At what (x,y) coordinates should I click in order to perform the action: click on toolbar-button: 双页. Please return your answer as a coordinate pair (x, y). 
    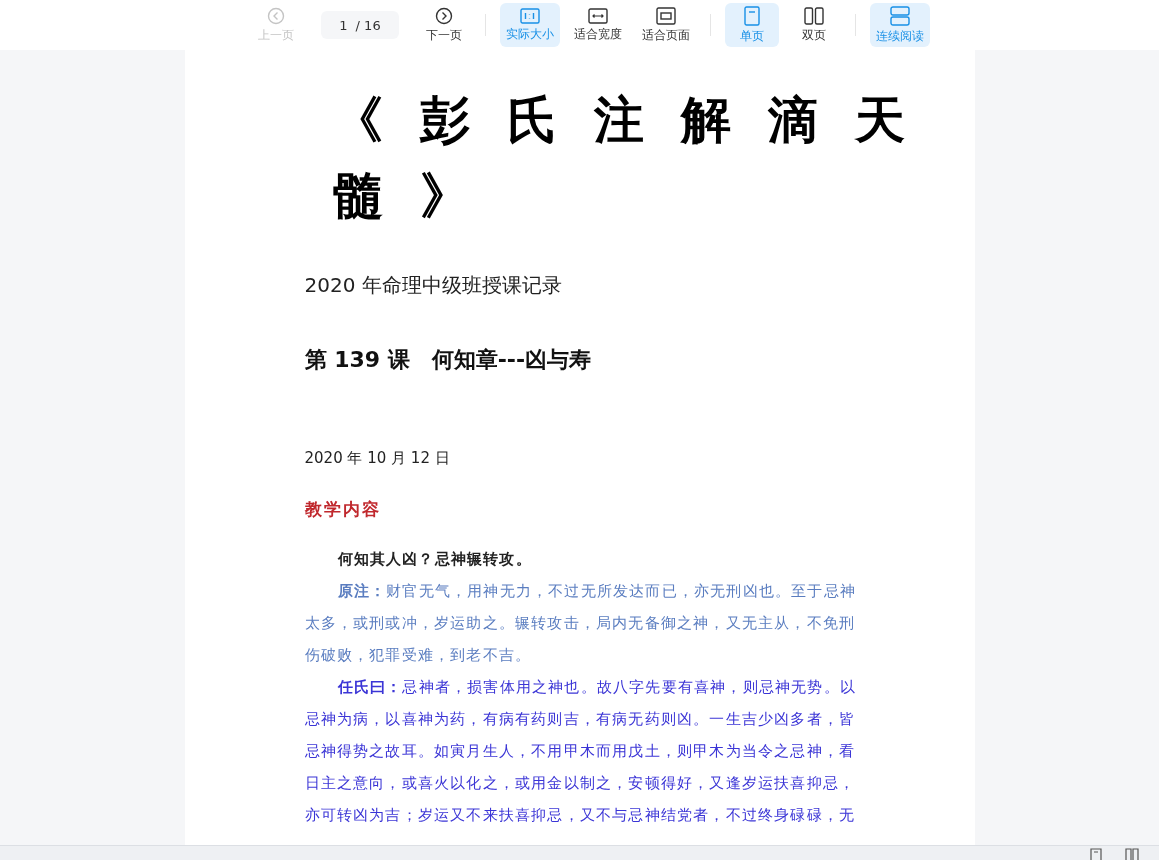
    Looking at the image, I should click on (814, 25).